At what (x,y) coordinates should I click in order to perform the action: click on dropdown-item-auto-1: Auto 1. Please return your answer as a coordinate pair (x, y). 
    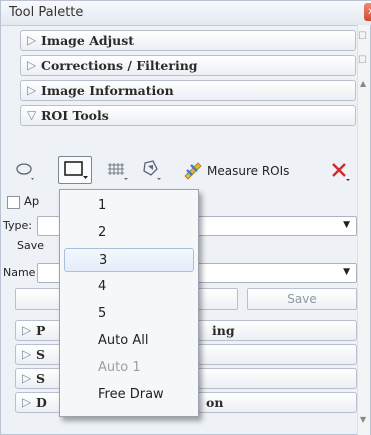
    Looking at the image, I should click on (119, 367).